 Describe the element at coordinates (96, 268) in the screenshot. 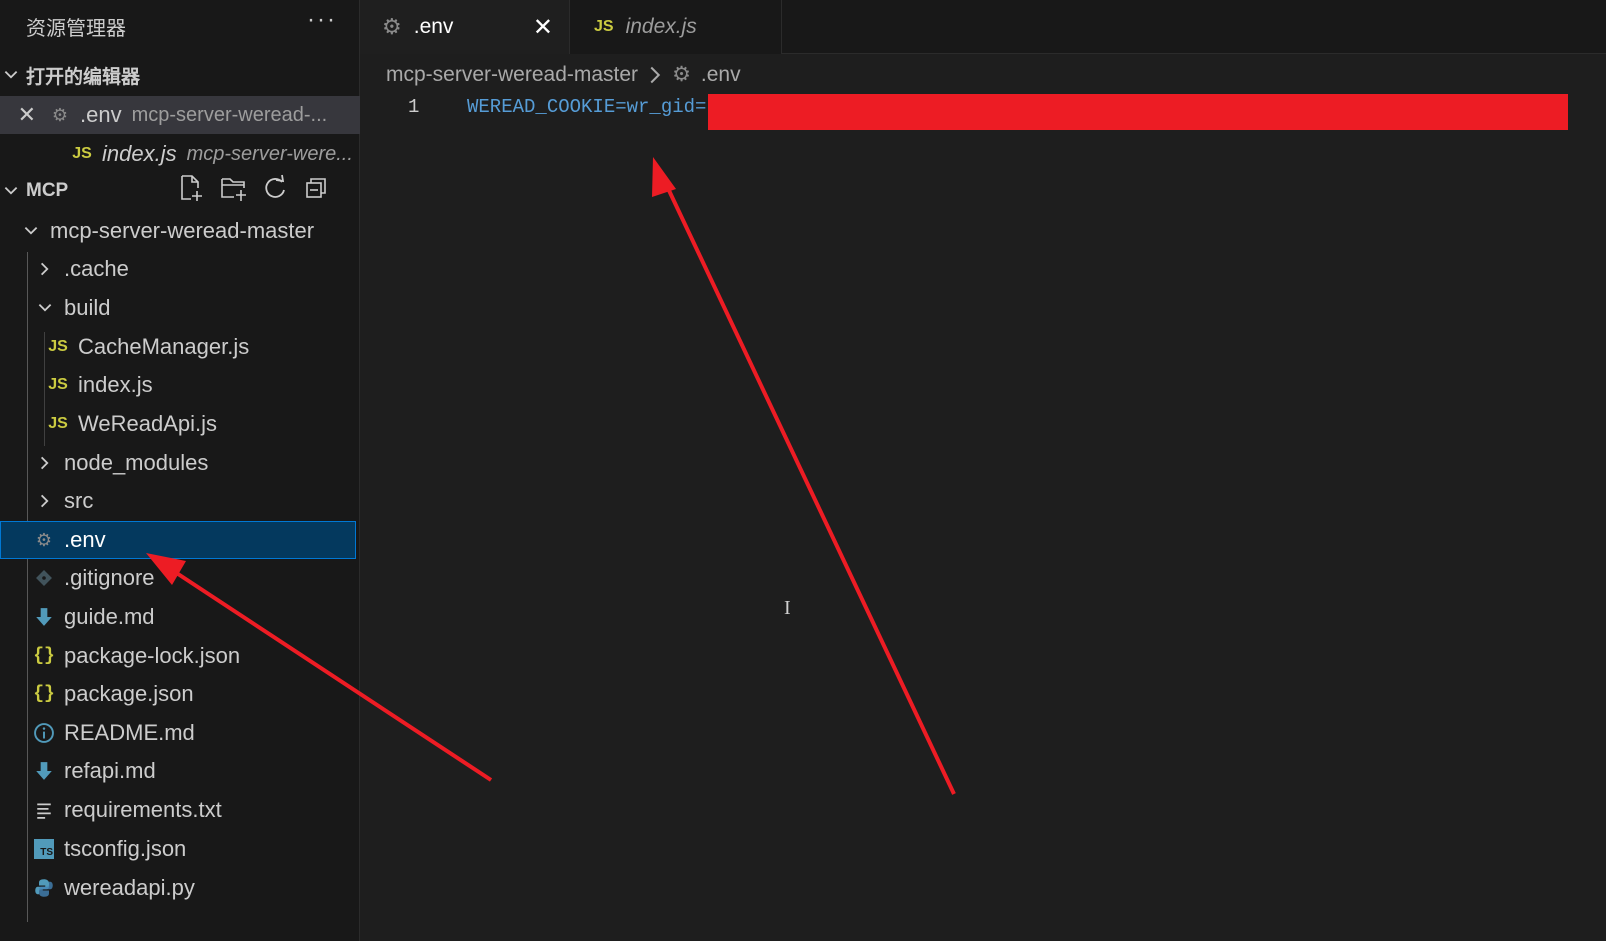

I see `tree-item-label: .cache` at that location.